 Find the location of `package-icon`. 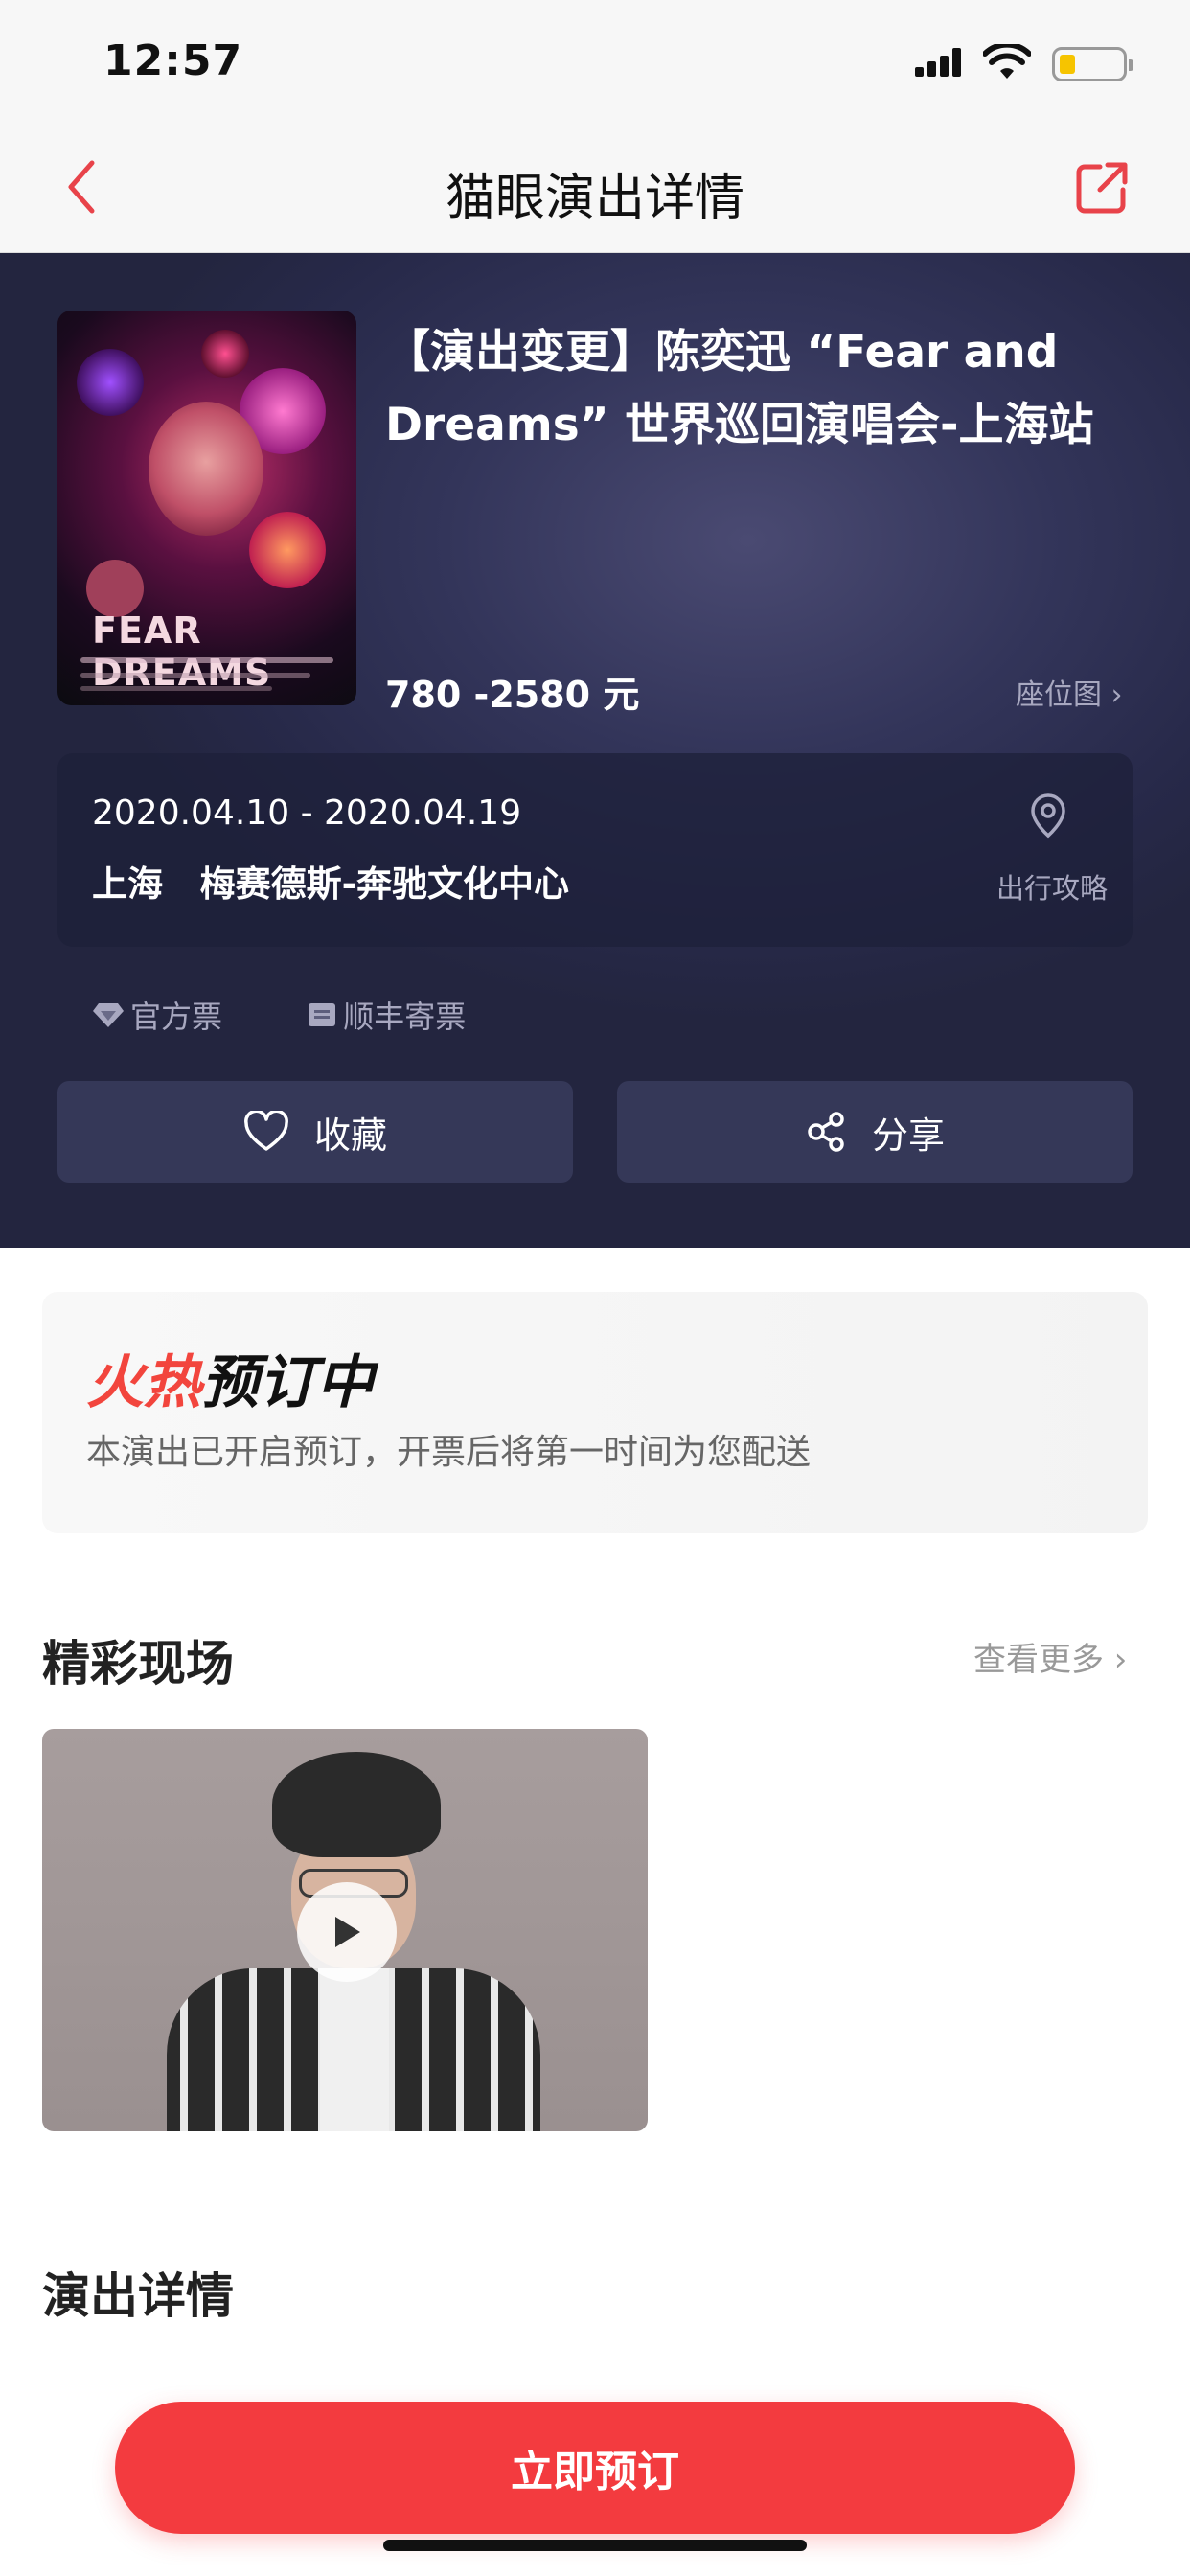

package-icon is located at coordinates (323, 1015).